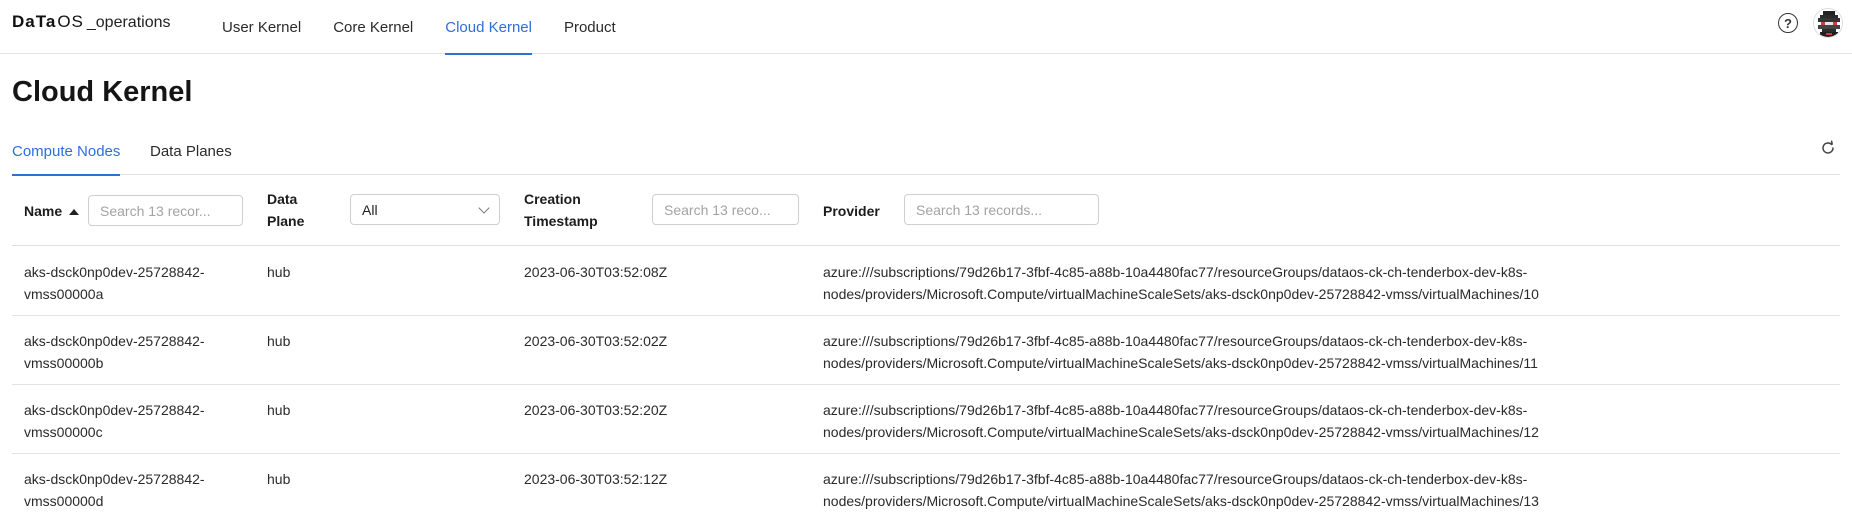 This screenshot has width=1852, height=518. I want to click on timestamp-search-input, so click(725, 209).